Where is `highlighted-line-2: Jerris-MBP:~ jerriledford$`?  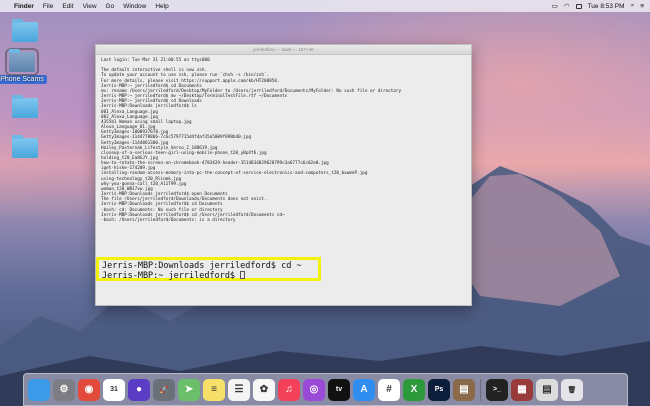 highlighted-line-2: Jerris-MBP:~ jerriledford$ is located at coordinates (171, 276).